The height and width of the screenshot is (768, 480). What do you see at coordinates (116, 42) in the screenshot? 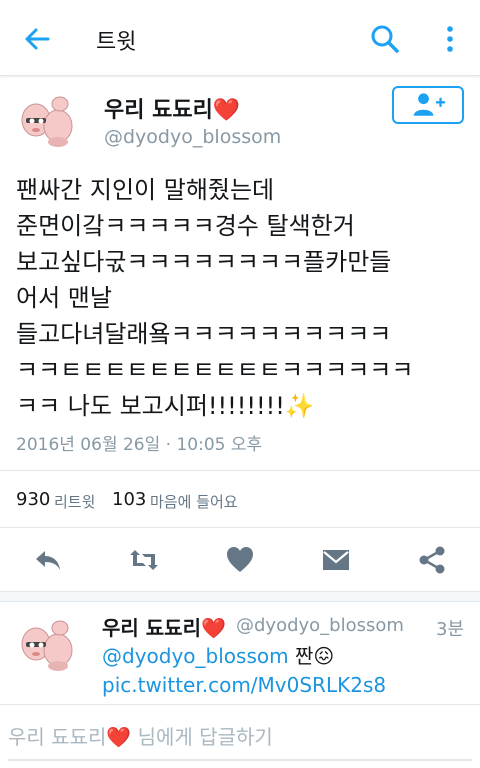
I see `page-title: 트윗` at bounding box center [116, 42].